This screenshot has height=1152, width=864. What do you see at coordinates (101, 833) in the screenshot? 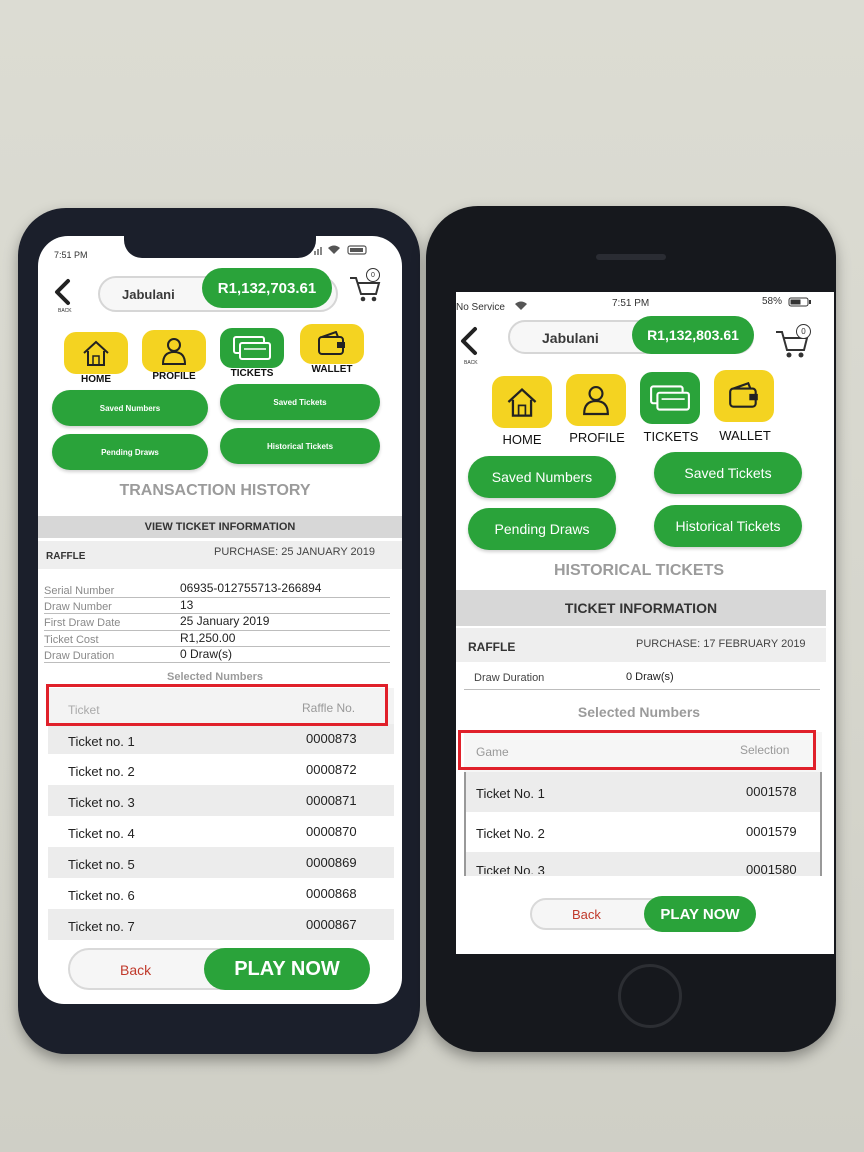
I see `ticket-label: Ticket no. 4` at bounding box center [101, 833].